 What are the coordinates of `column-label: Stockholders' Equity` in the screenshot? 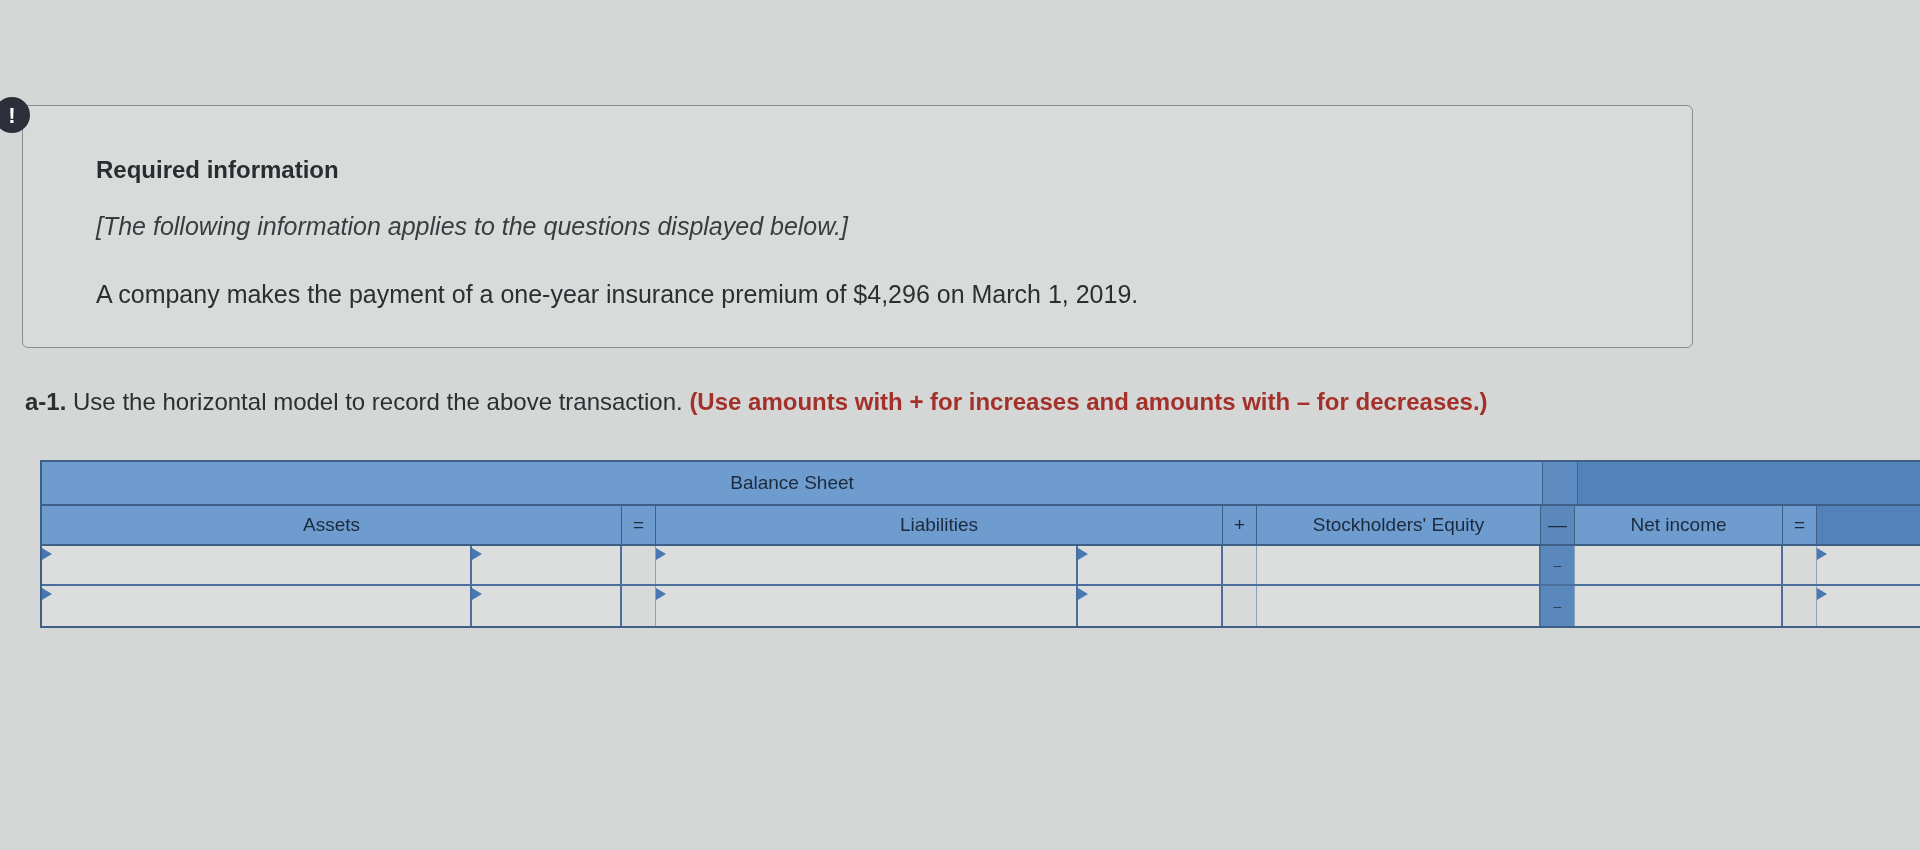 It's located at (1398, 524).